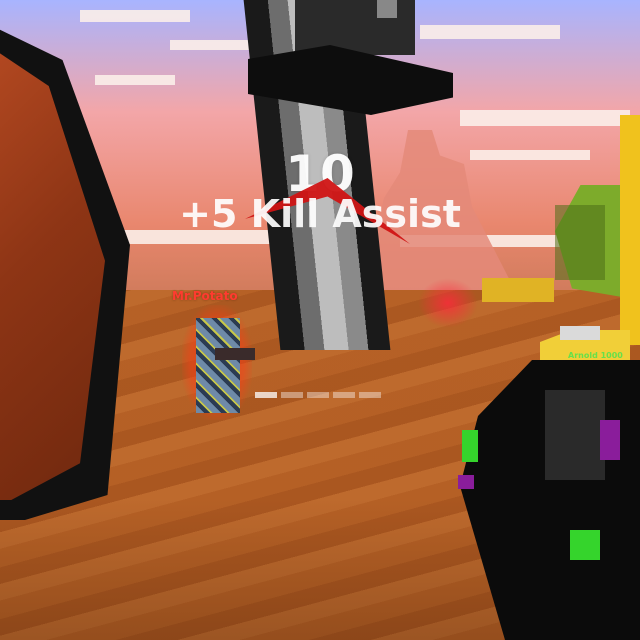 Image resolution: width=640 pixels, height=640 pixels. Describe the element at coordinates (355, 27) in the screenshot. I see `giant-sword-grip` at that location.